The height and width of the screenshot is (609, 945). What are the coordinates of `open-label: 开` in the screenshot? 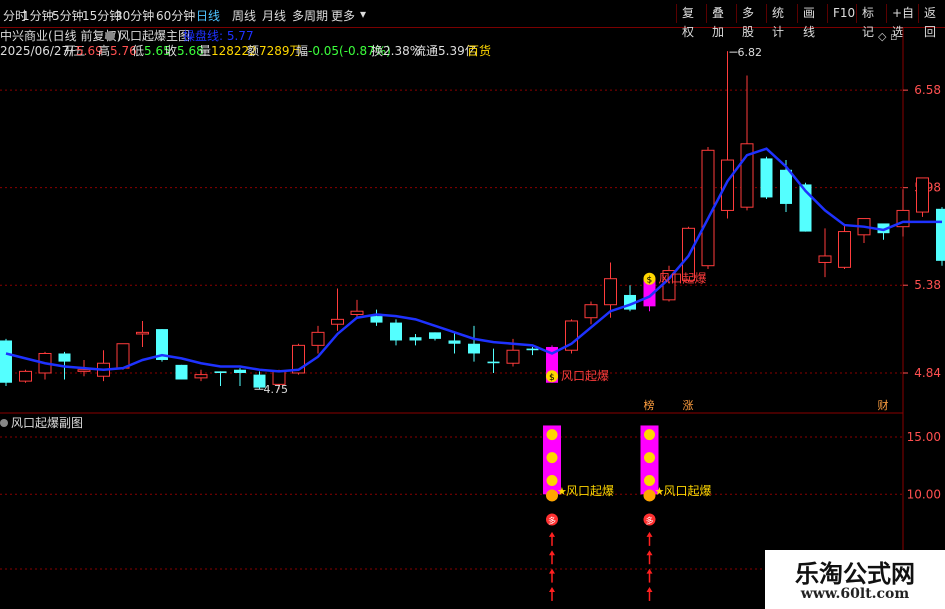 It's located at (70, 51).